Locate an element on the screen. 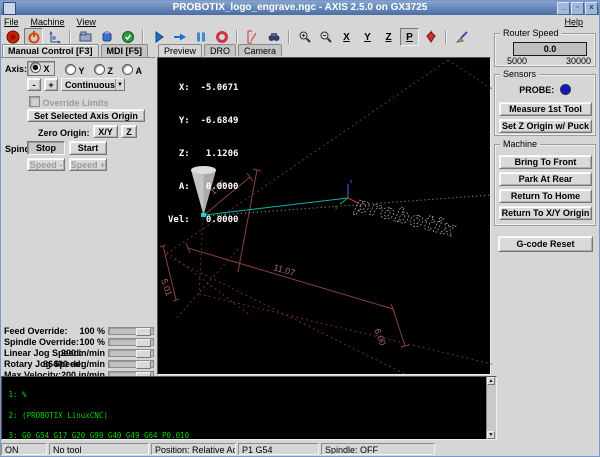 This screenshot has width=600, height=457. axis-radio-z: Z is located at coordinates (103, 70).